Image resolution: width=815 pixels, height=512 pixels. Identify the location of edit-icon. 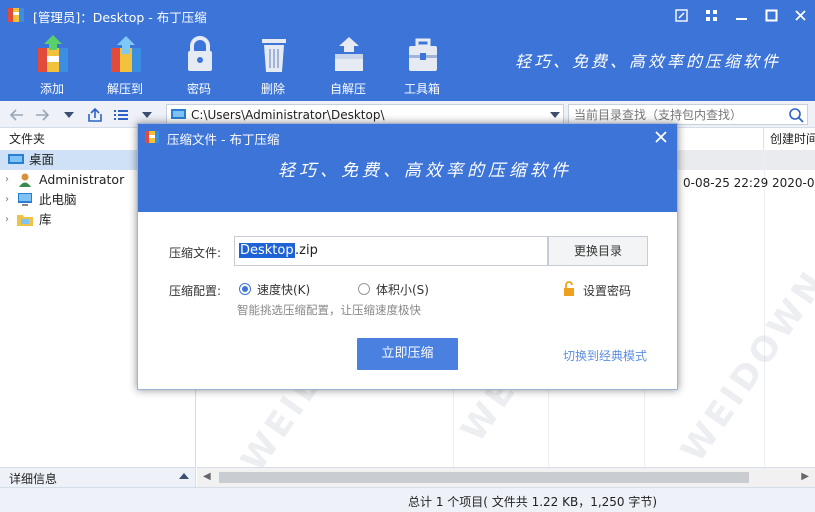
(681, 15).